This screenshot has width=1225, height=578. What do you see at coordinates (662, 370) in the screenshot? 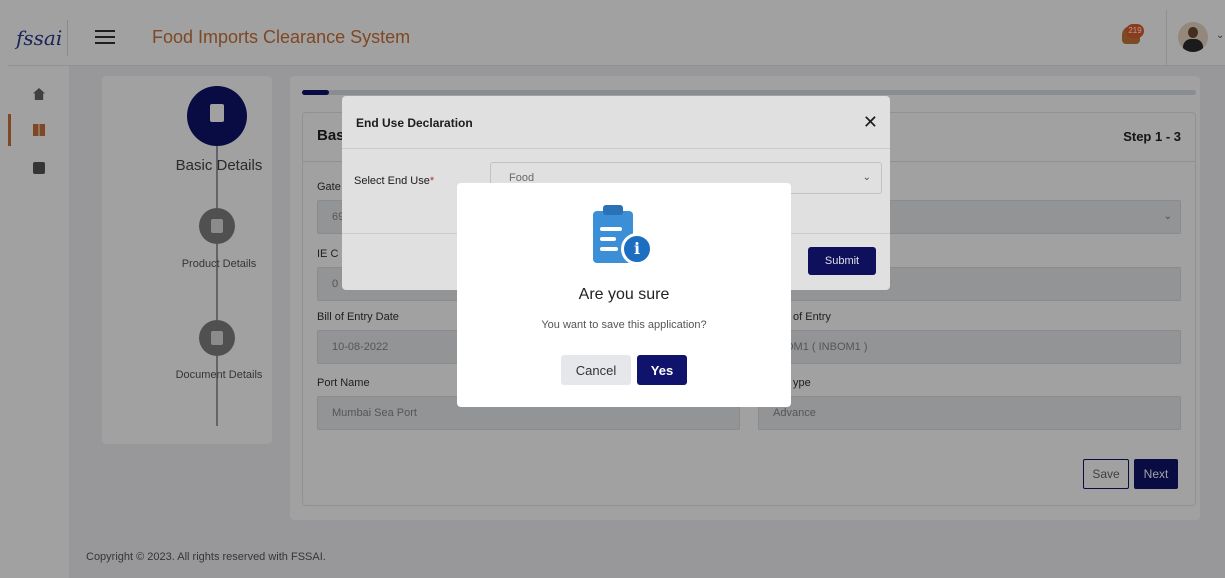
I see `yes-button: Yes` at bounding box center [662, 370].